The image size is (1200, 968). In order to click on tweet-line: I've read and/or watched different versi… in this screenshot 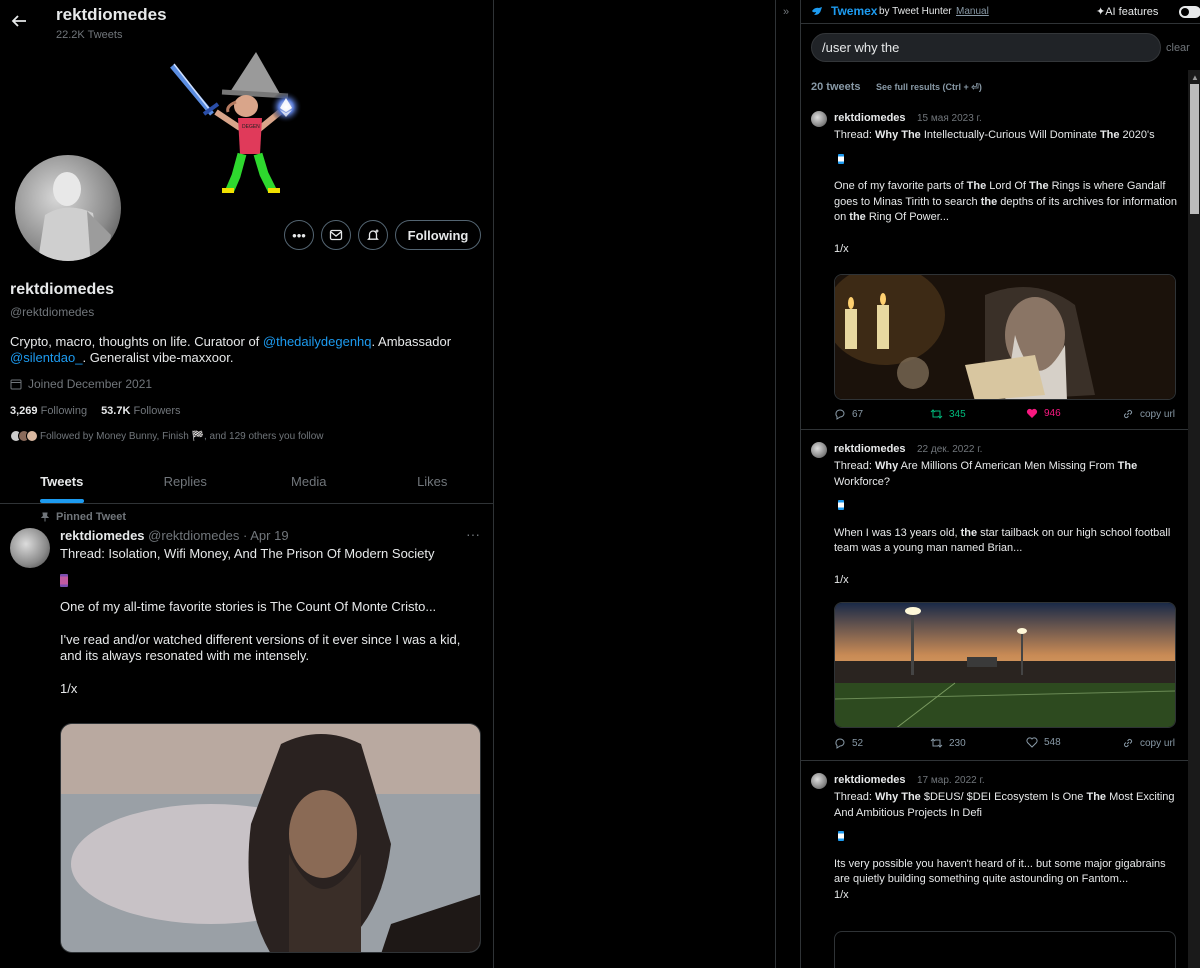, I will do `click(260, 647)`.